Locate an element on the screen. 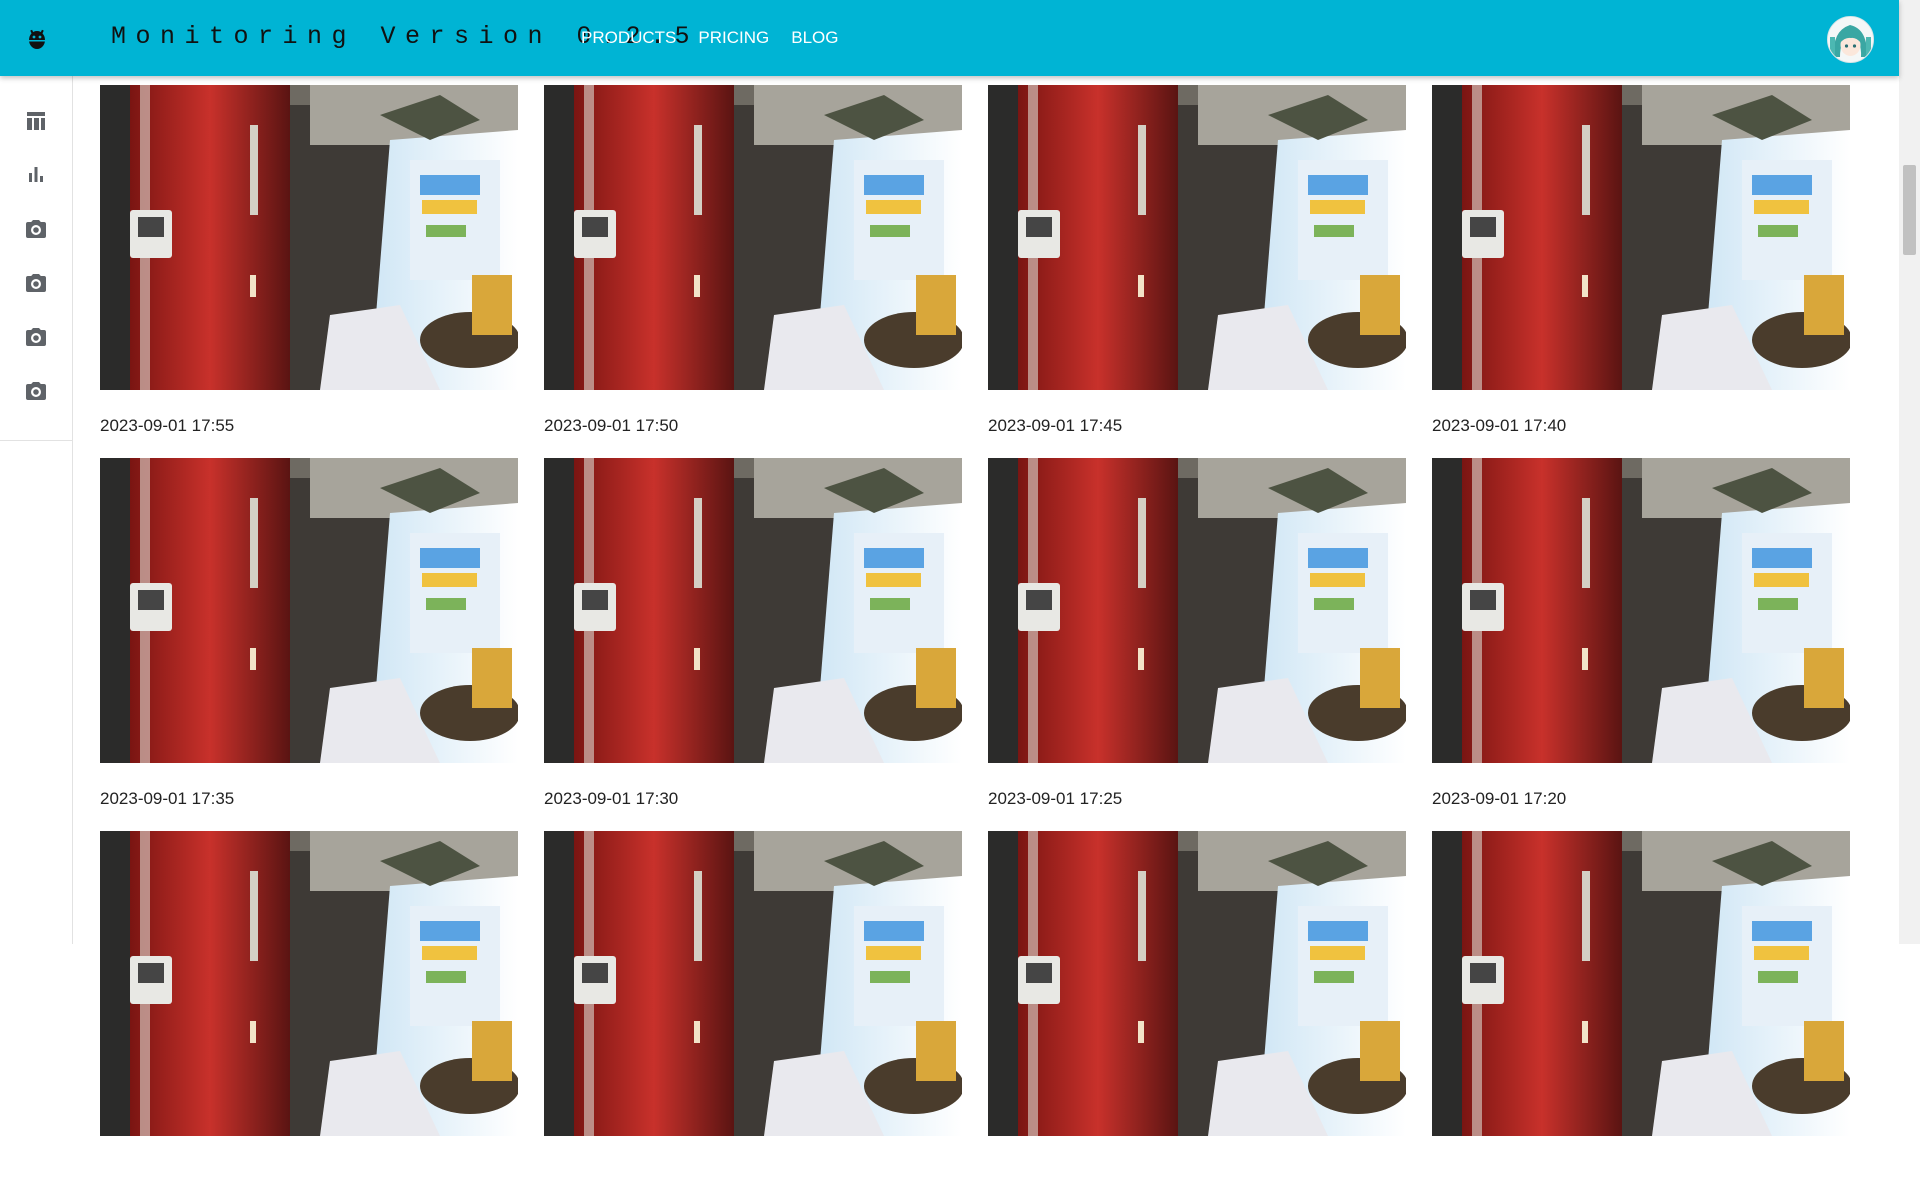  main-nav: PRODUCTS PRICING BLOG is located at coordinates (721, 38).